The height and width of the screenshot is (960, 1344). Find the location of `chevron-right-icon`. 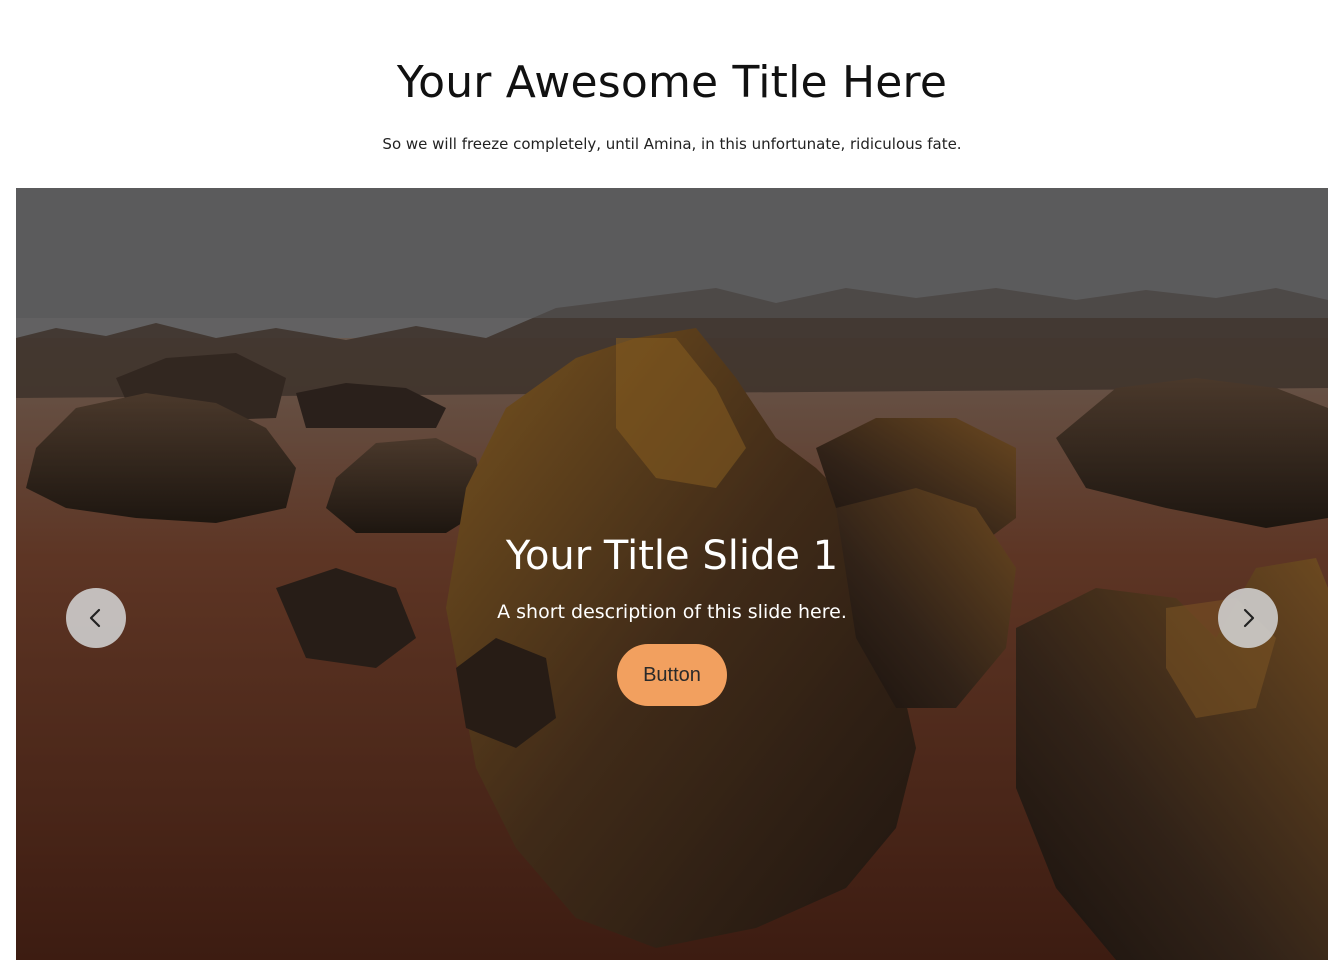

chevron-right-icon is located at coordinates (1249, 618).